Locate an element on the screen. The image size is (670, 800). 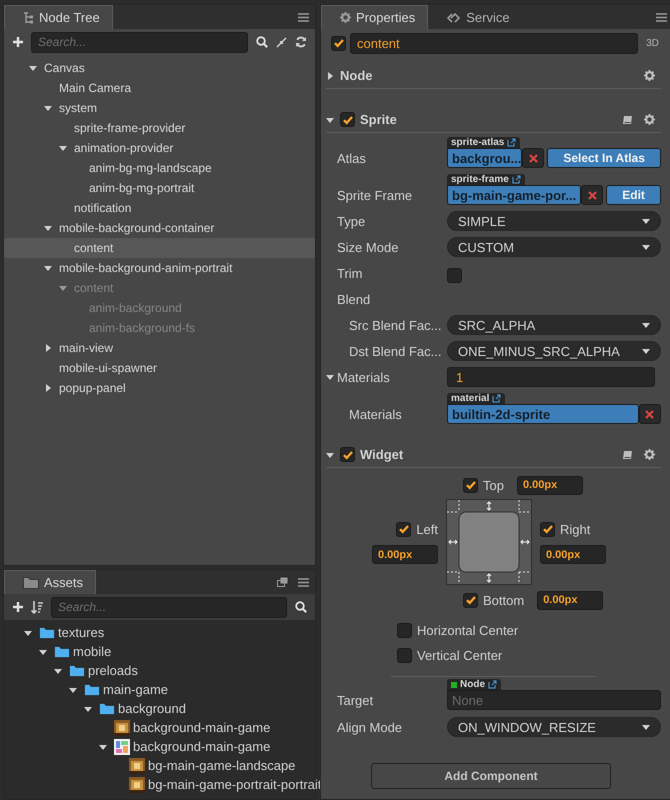
panel-tab: Assets is located at coordinates (50, 582).